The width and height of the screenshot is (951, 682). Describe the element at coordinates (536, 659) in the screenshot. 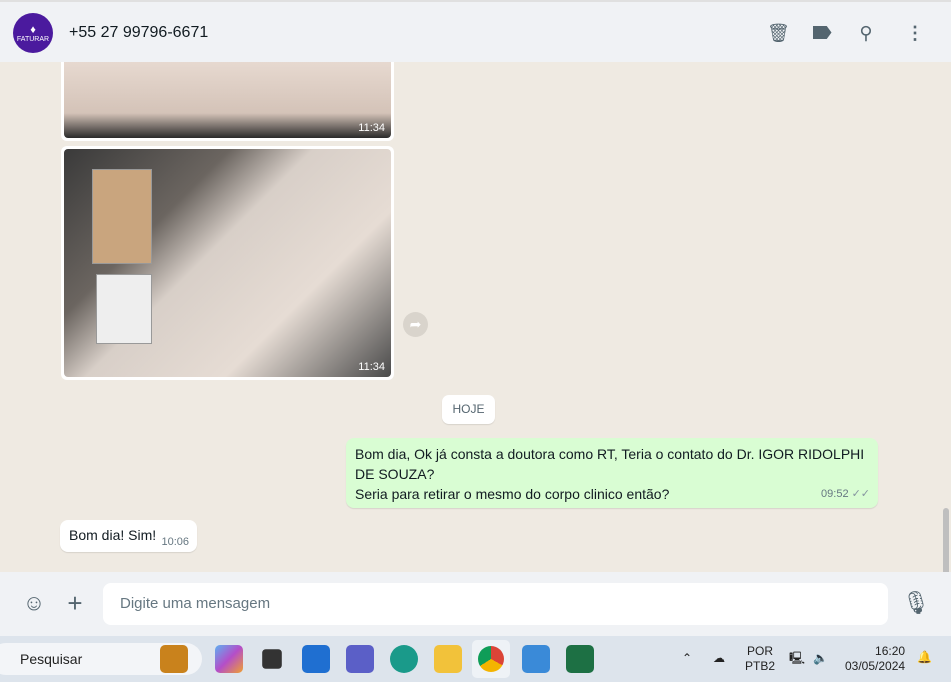

I see `notepad-icon` at that location.